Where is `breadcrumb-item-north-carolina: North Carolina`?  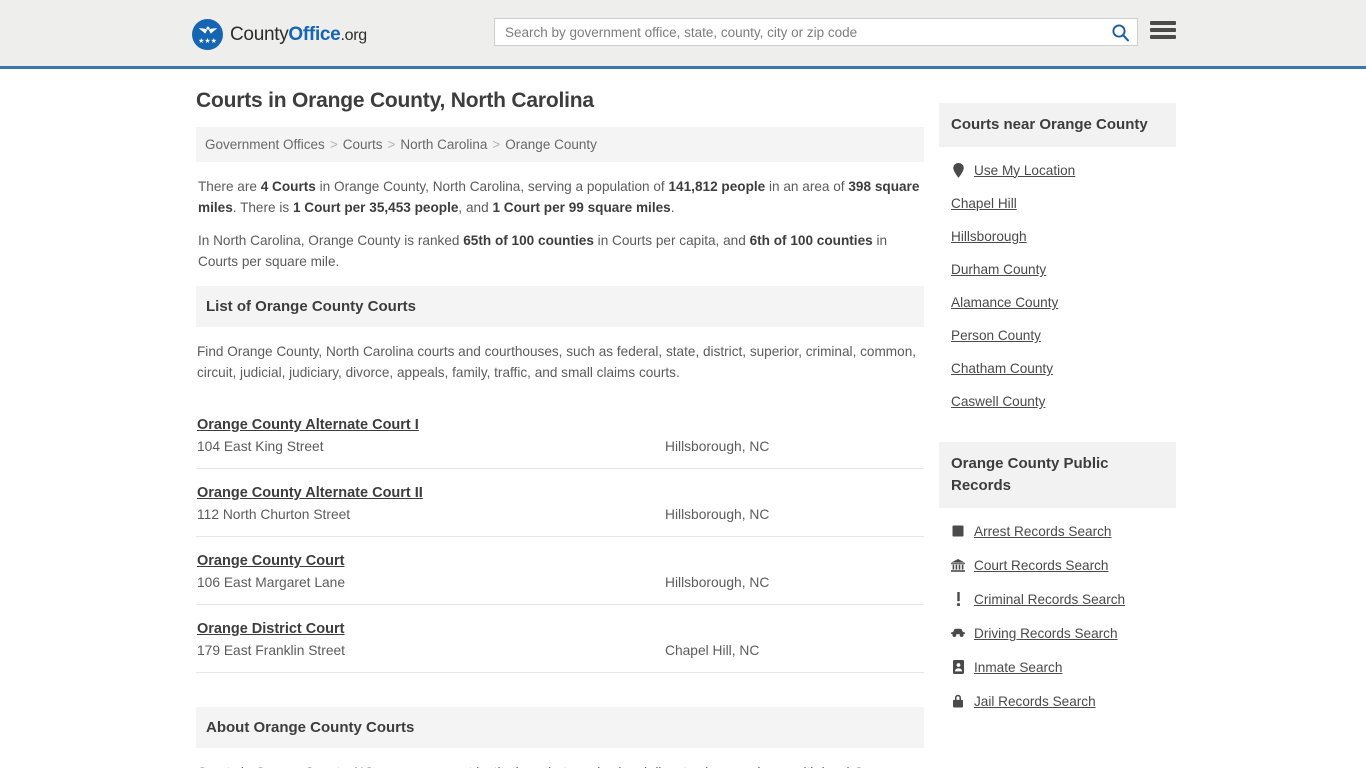
breadcrumb-item-north-carolina: North Carolina is located at coordinates (443, 144).